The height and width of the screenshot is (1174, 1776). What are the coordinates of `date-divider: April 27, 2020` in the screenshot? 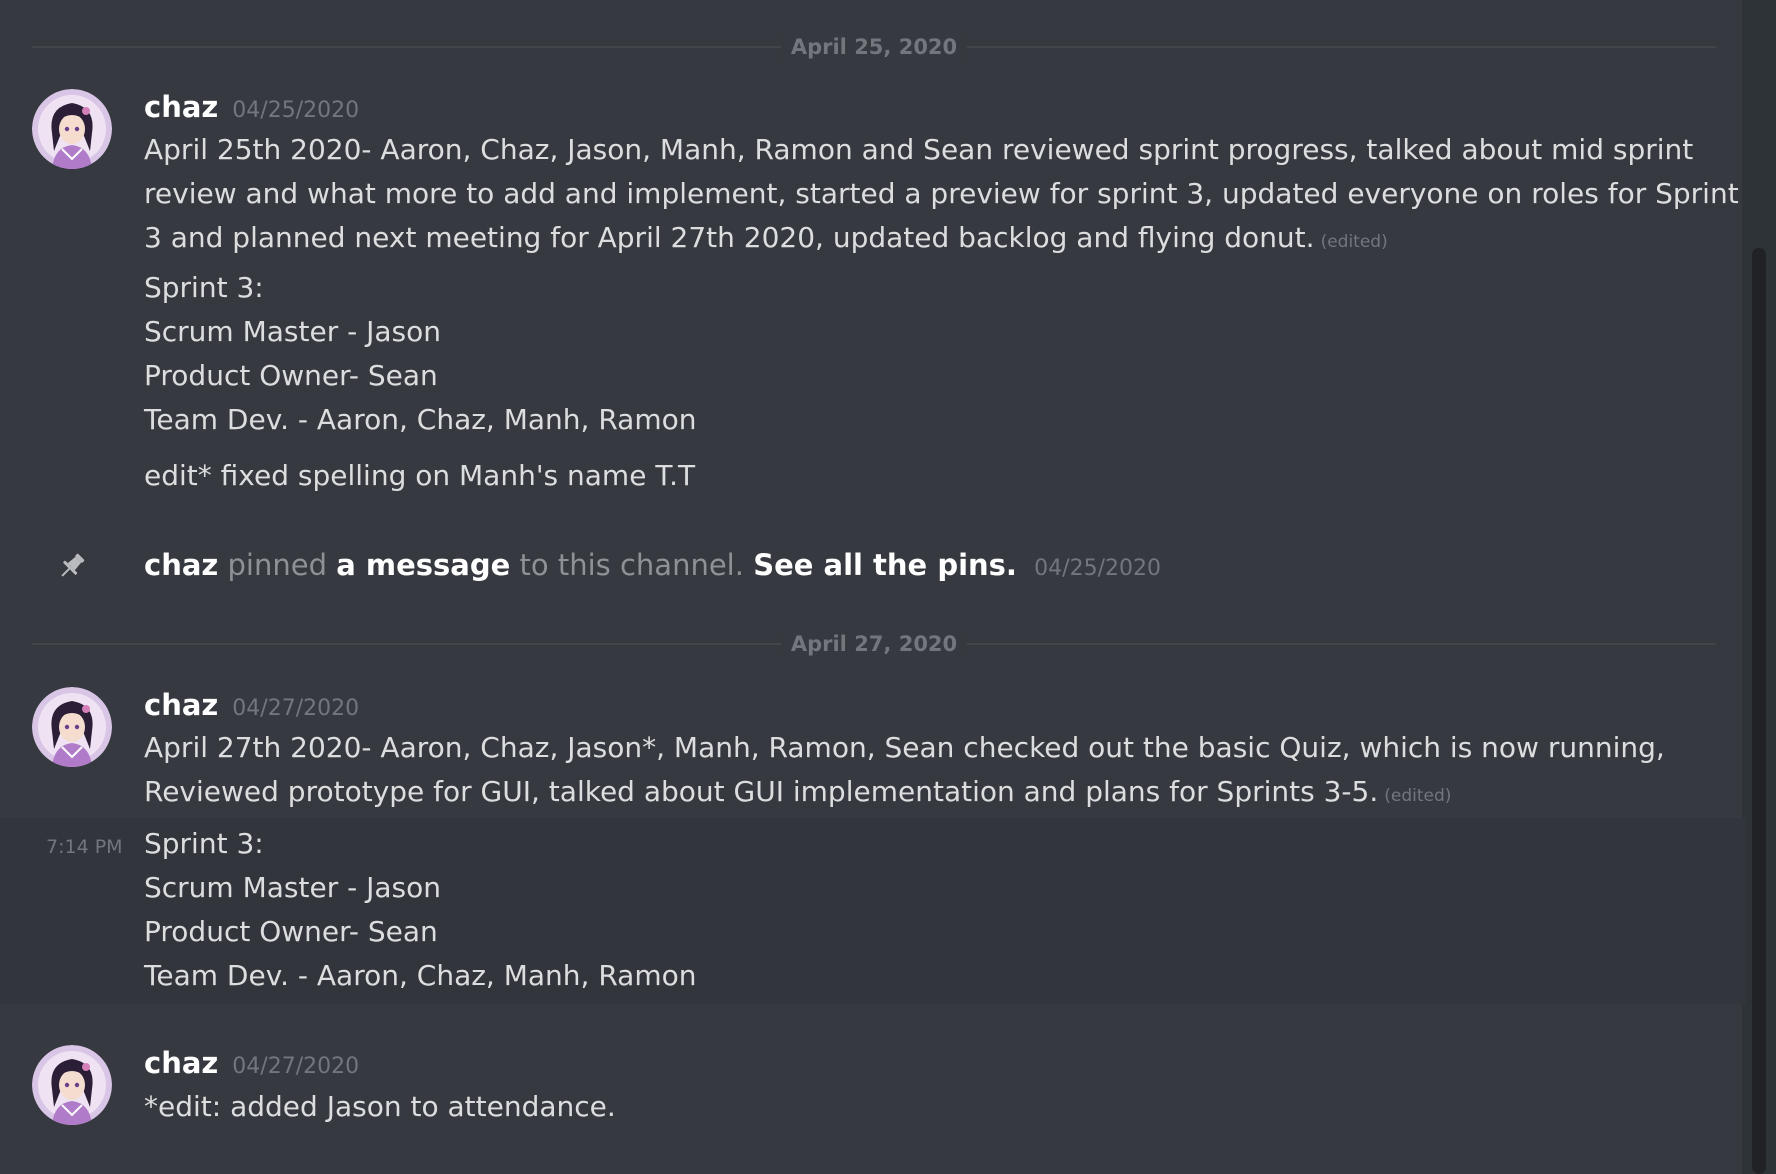 It's located at (874, 644).